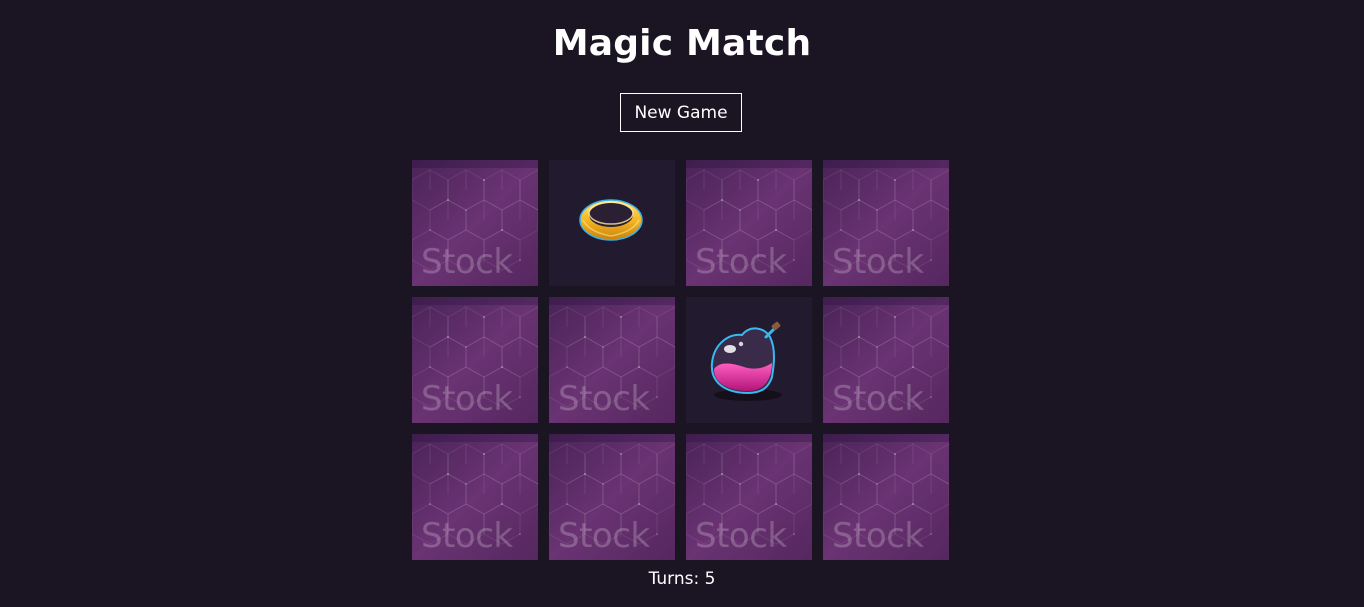  I want to click on page-title: Magic Match, so click(682, 43).